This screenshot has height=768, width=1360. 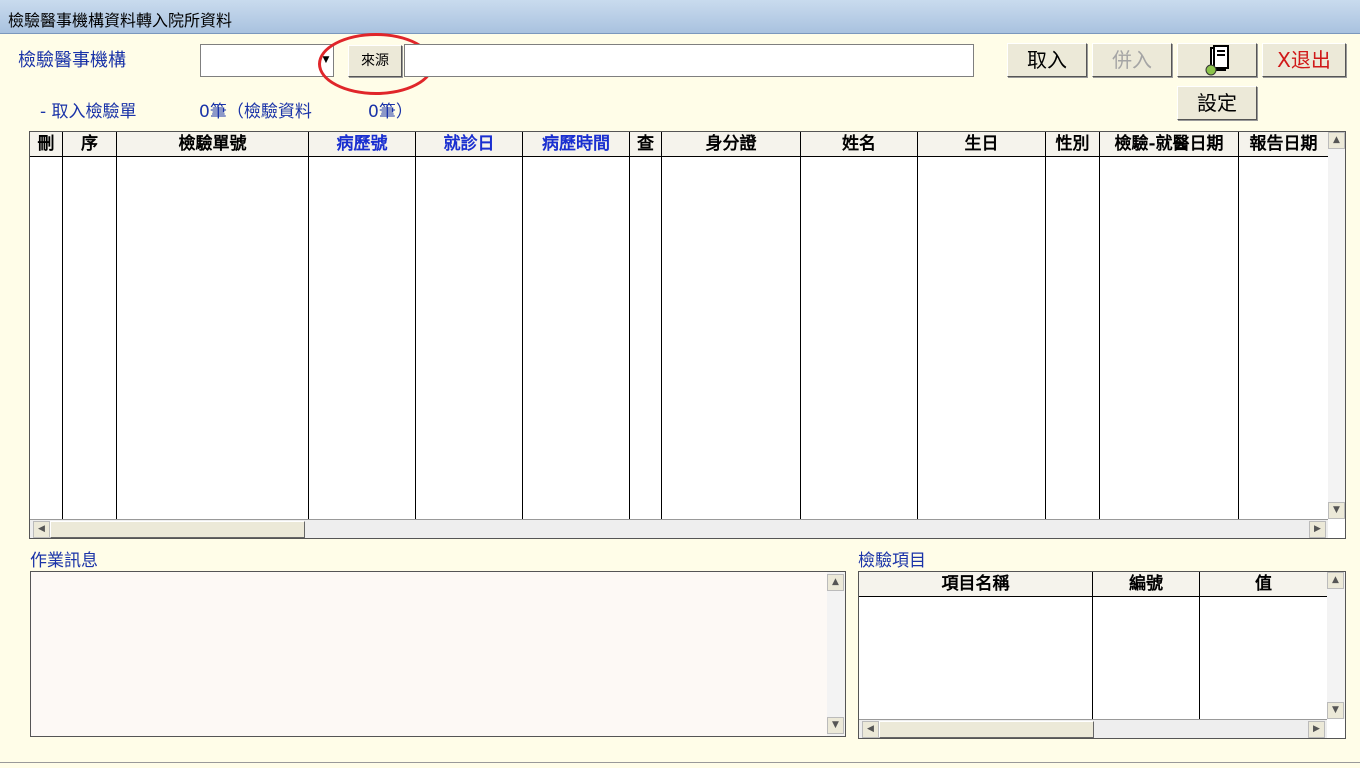 What do you see at coordinates (731, 144) in the screenshot?
I see `col-header-id: 身分證` at bounding box center [731, 144].